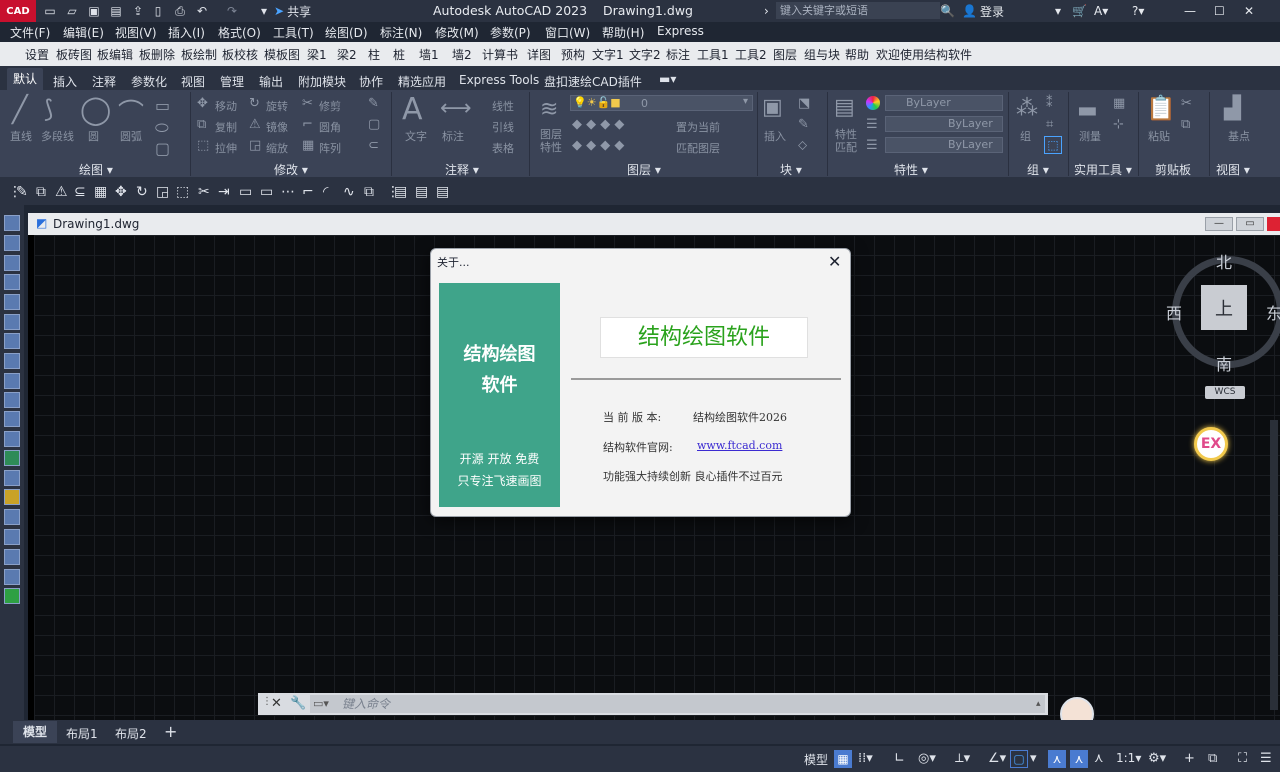 This screenshot has height=772, width=1280. Describe the element at coordinates (74, 54) in the screenshot. I see `plugin-menu-slab-drawing: 板砖图` at that location.